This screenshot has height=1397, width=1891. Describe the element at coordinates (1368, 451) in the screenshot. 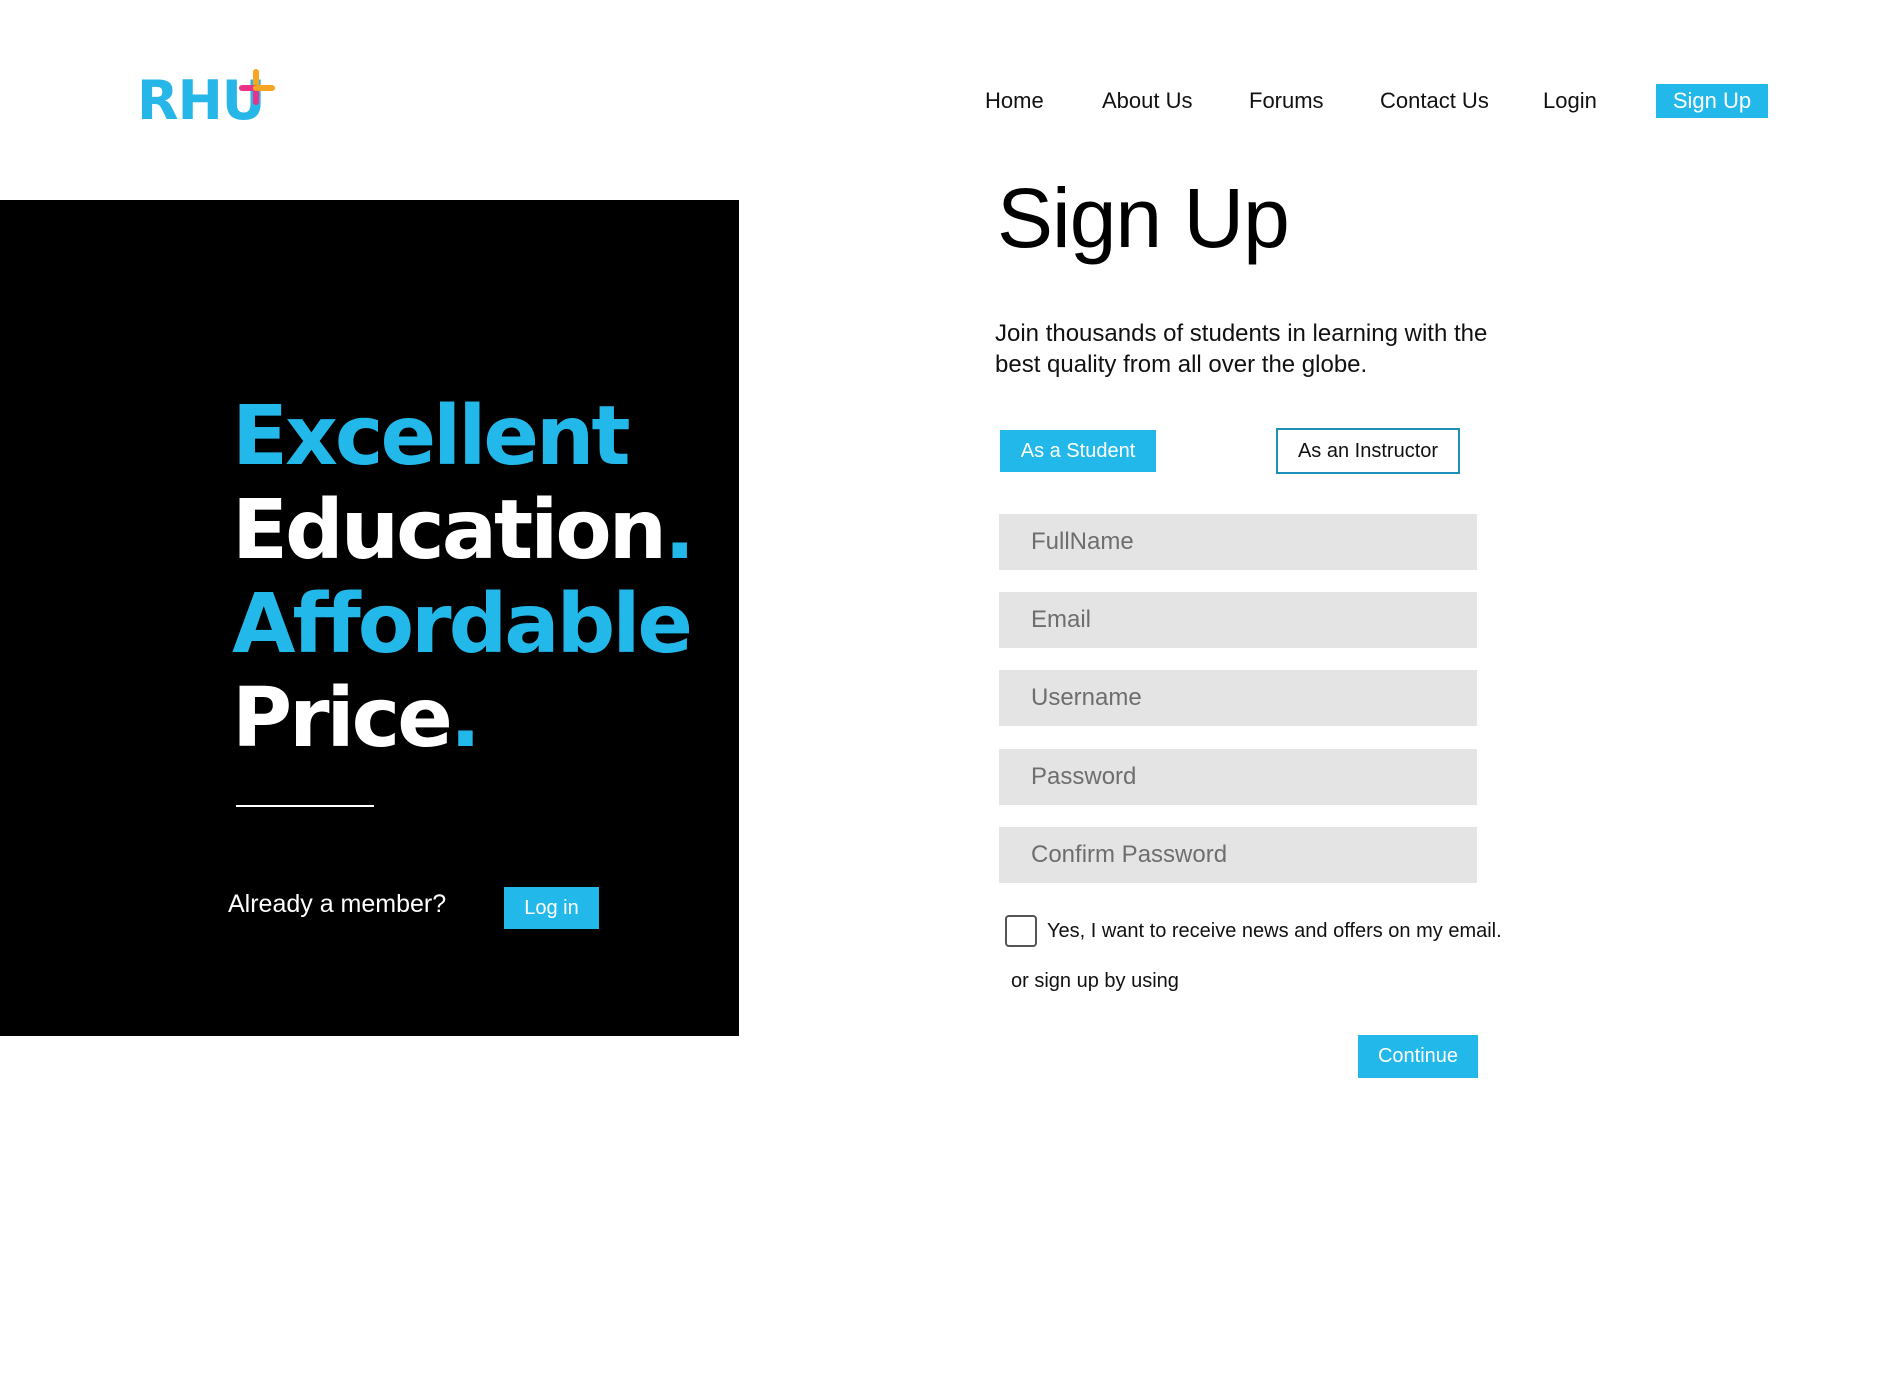

I see `role-instructor-button: As an Instructor` at that location.